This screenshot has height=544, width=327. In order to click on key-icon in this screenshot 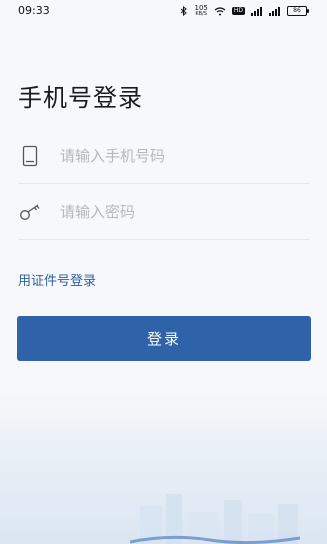, I will do `click(30, 212)`.